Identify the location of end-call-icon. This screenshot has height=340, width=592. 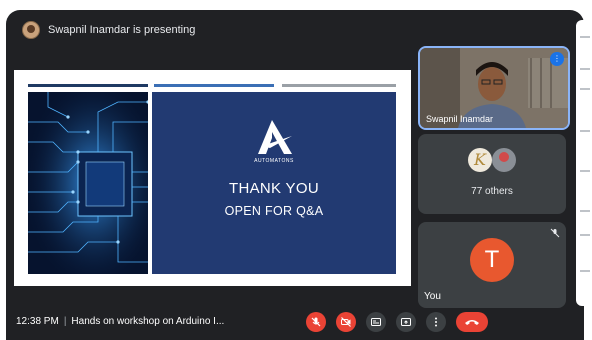
(472, 322).